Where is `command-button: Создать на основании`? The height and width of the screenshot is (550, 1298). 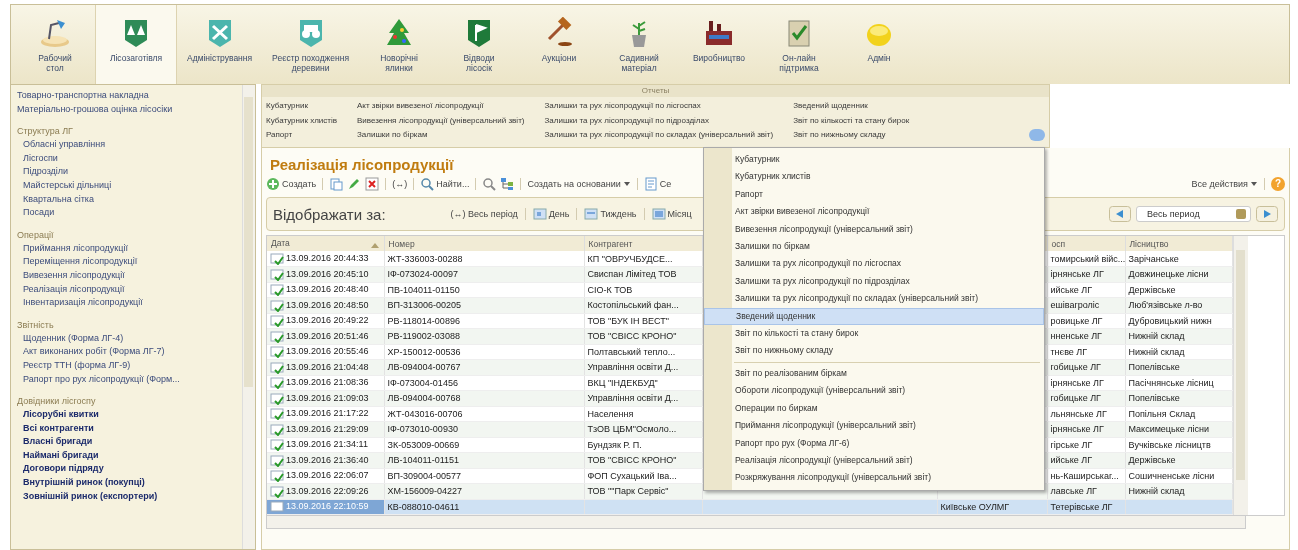 command-button: Создать на основании is located at coordinates (579, 184).